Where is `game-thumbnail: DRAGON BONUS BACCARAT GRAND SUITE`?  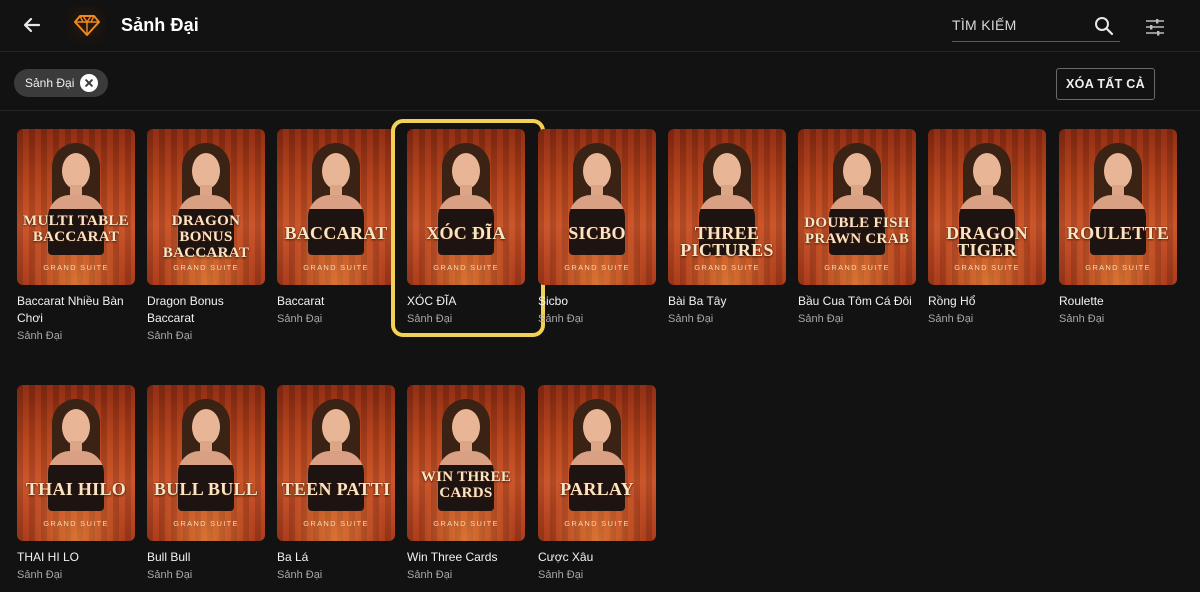 game-thumbnail: DRAGON BONUS BACCARAT GRAND SUITE is located at coordinates (206, 207).